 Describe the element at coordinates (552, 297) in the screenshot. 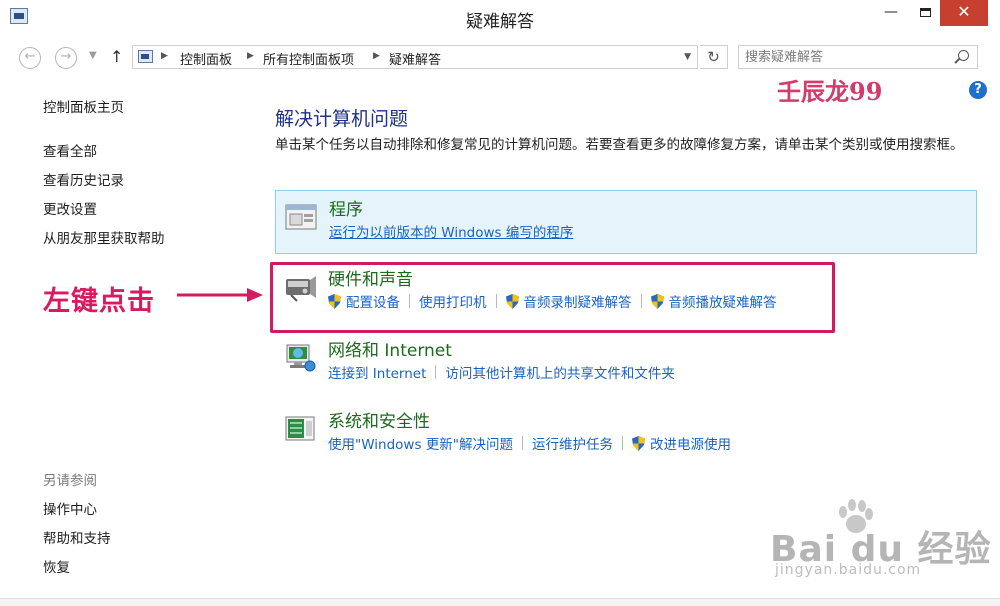

I see `highlight-box` at that location.